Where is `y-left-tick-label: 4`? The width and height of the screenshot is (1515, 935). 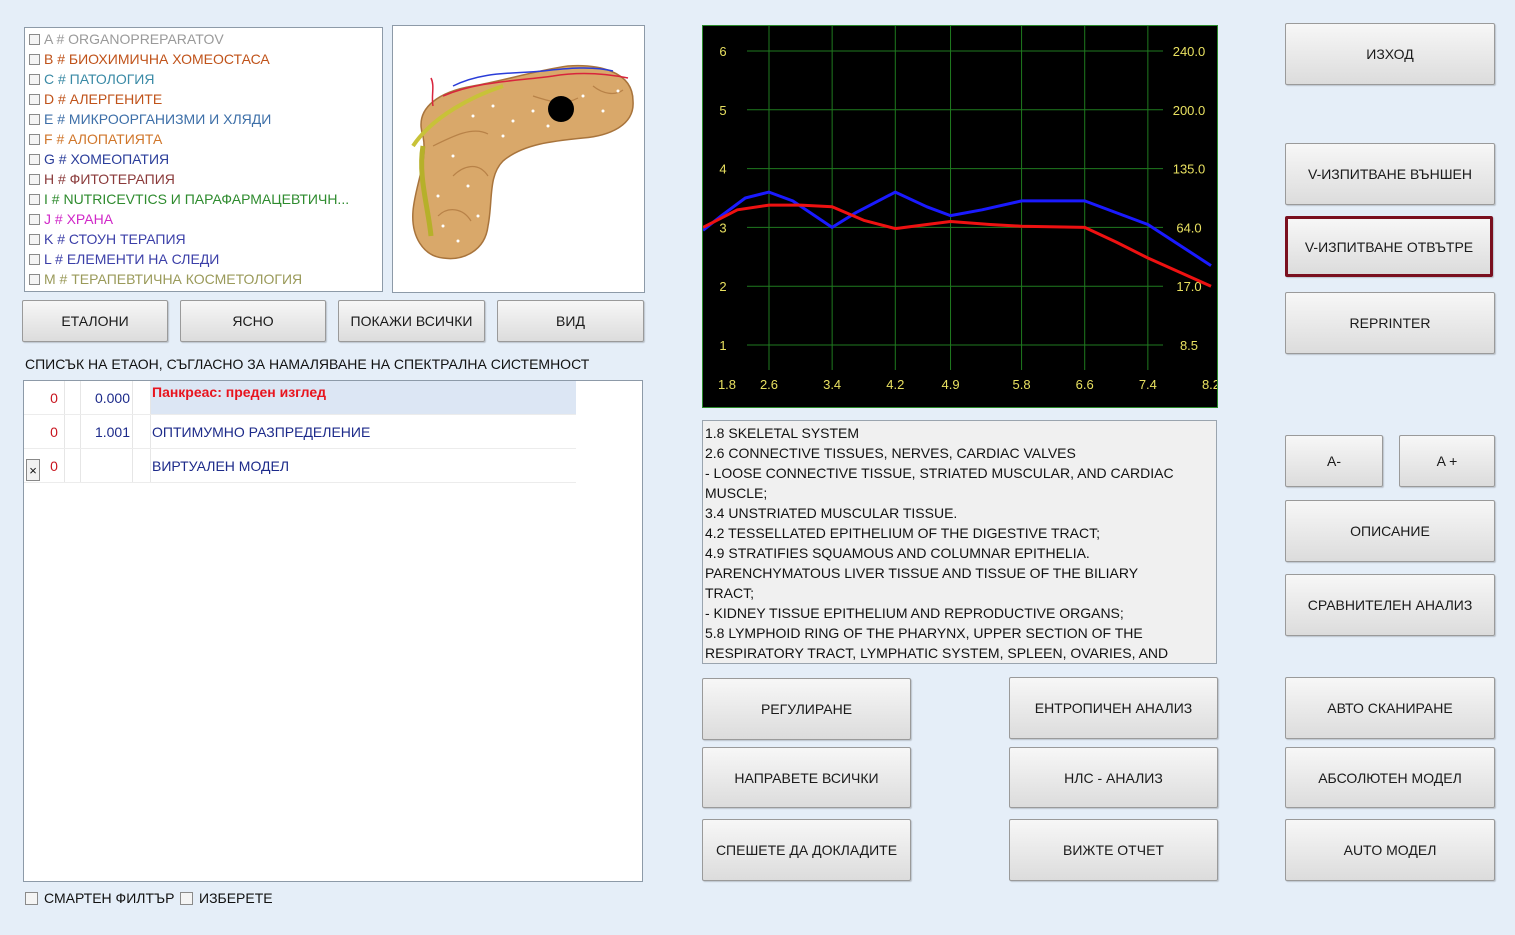 y-left-tick-label: 4 is located at coordinates (722, 169).